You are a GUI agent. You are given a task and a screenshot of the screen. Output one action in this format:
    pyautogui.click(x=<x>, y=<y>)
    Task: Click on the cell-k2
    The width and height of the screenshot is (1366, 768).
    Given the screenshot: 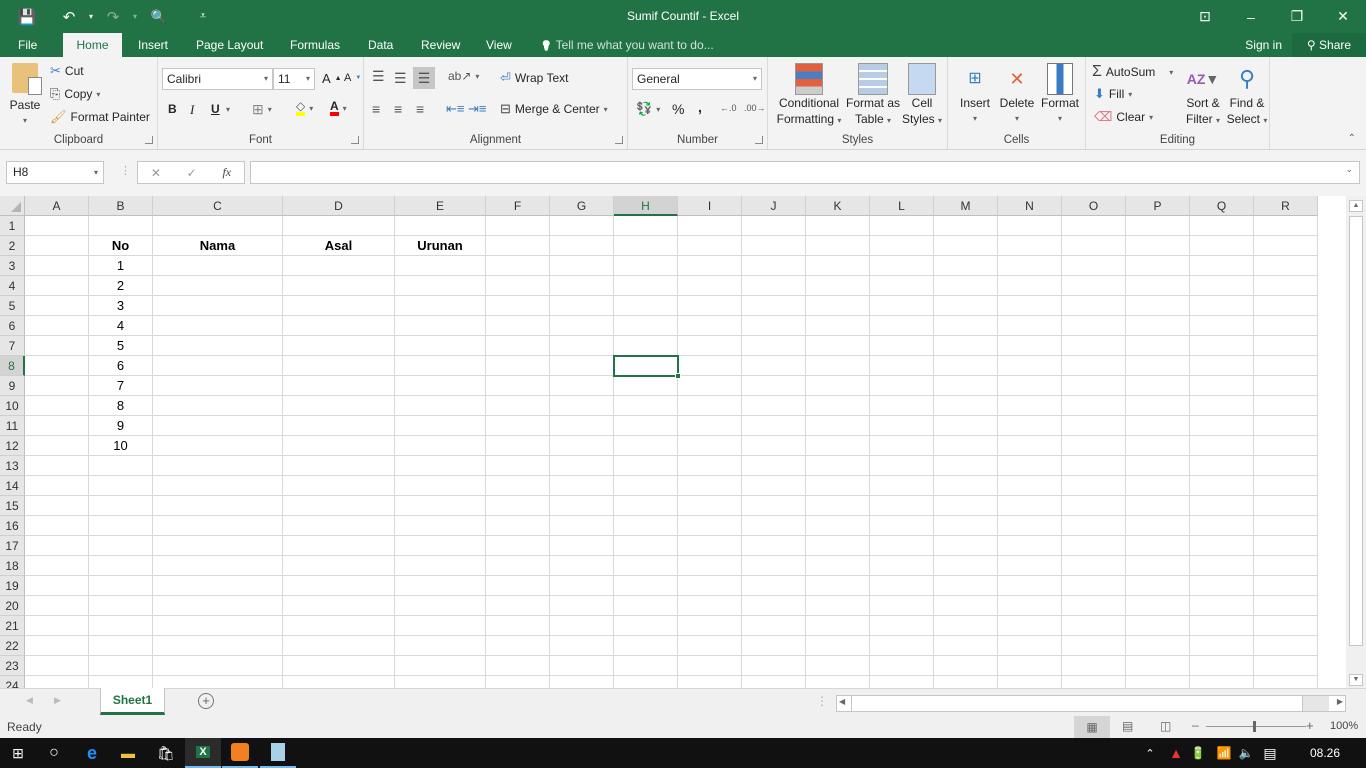 What is the action you would take?
    pyautogui.click(x=838, y=246)
    